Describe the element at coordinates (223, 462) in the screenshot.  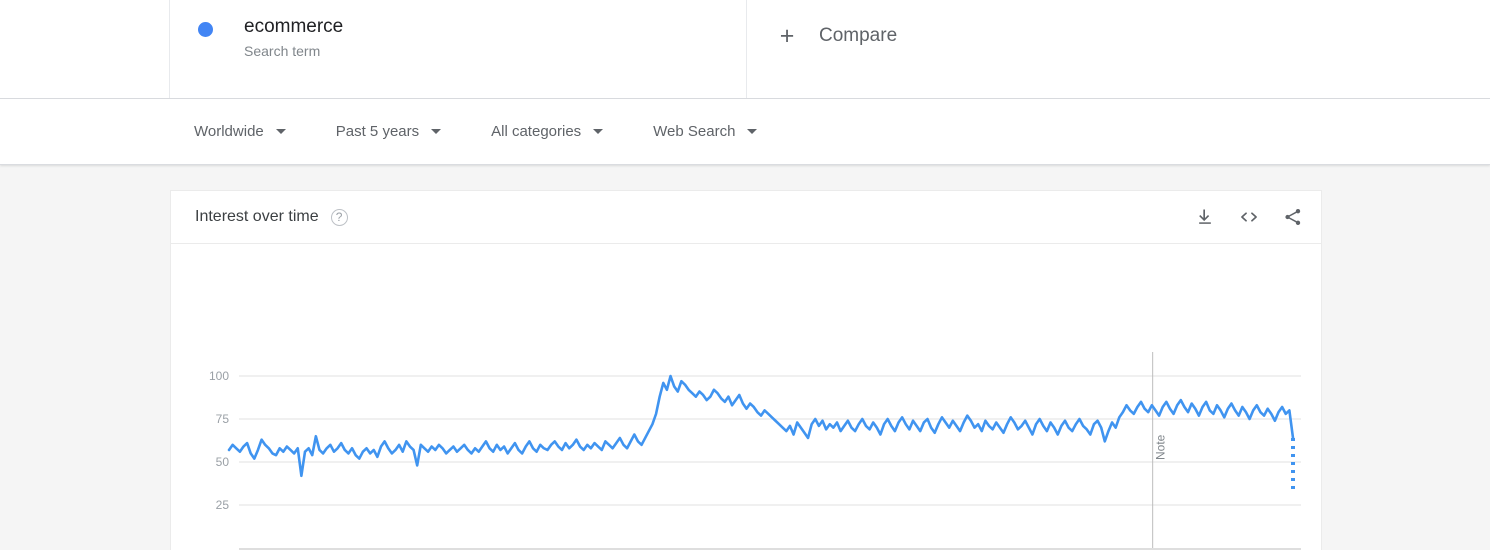
I see `y-axis-tick-label: 50` at that location.